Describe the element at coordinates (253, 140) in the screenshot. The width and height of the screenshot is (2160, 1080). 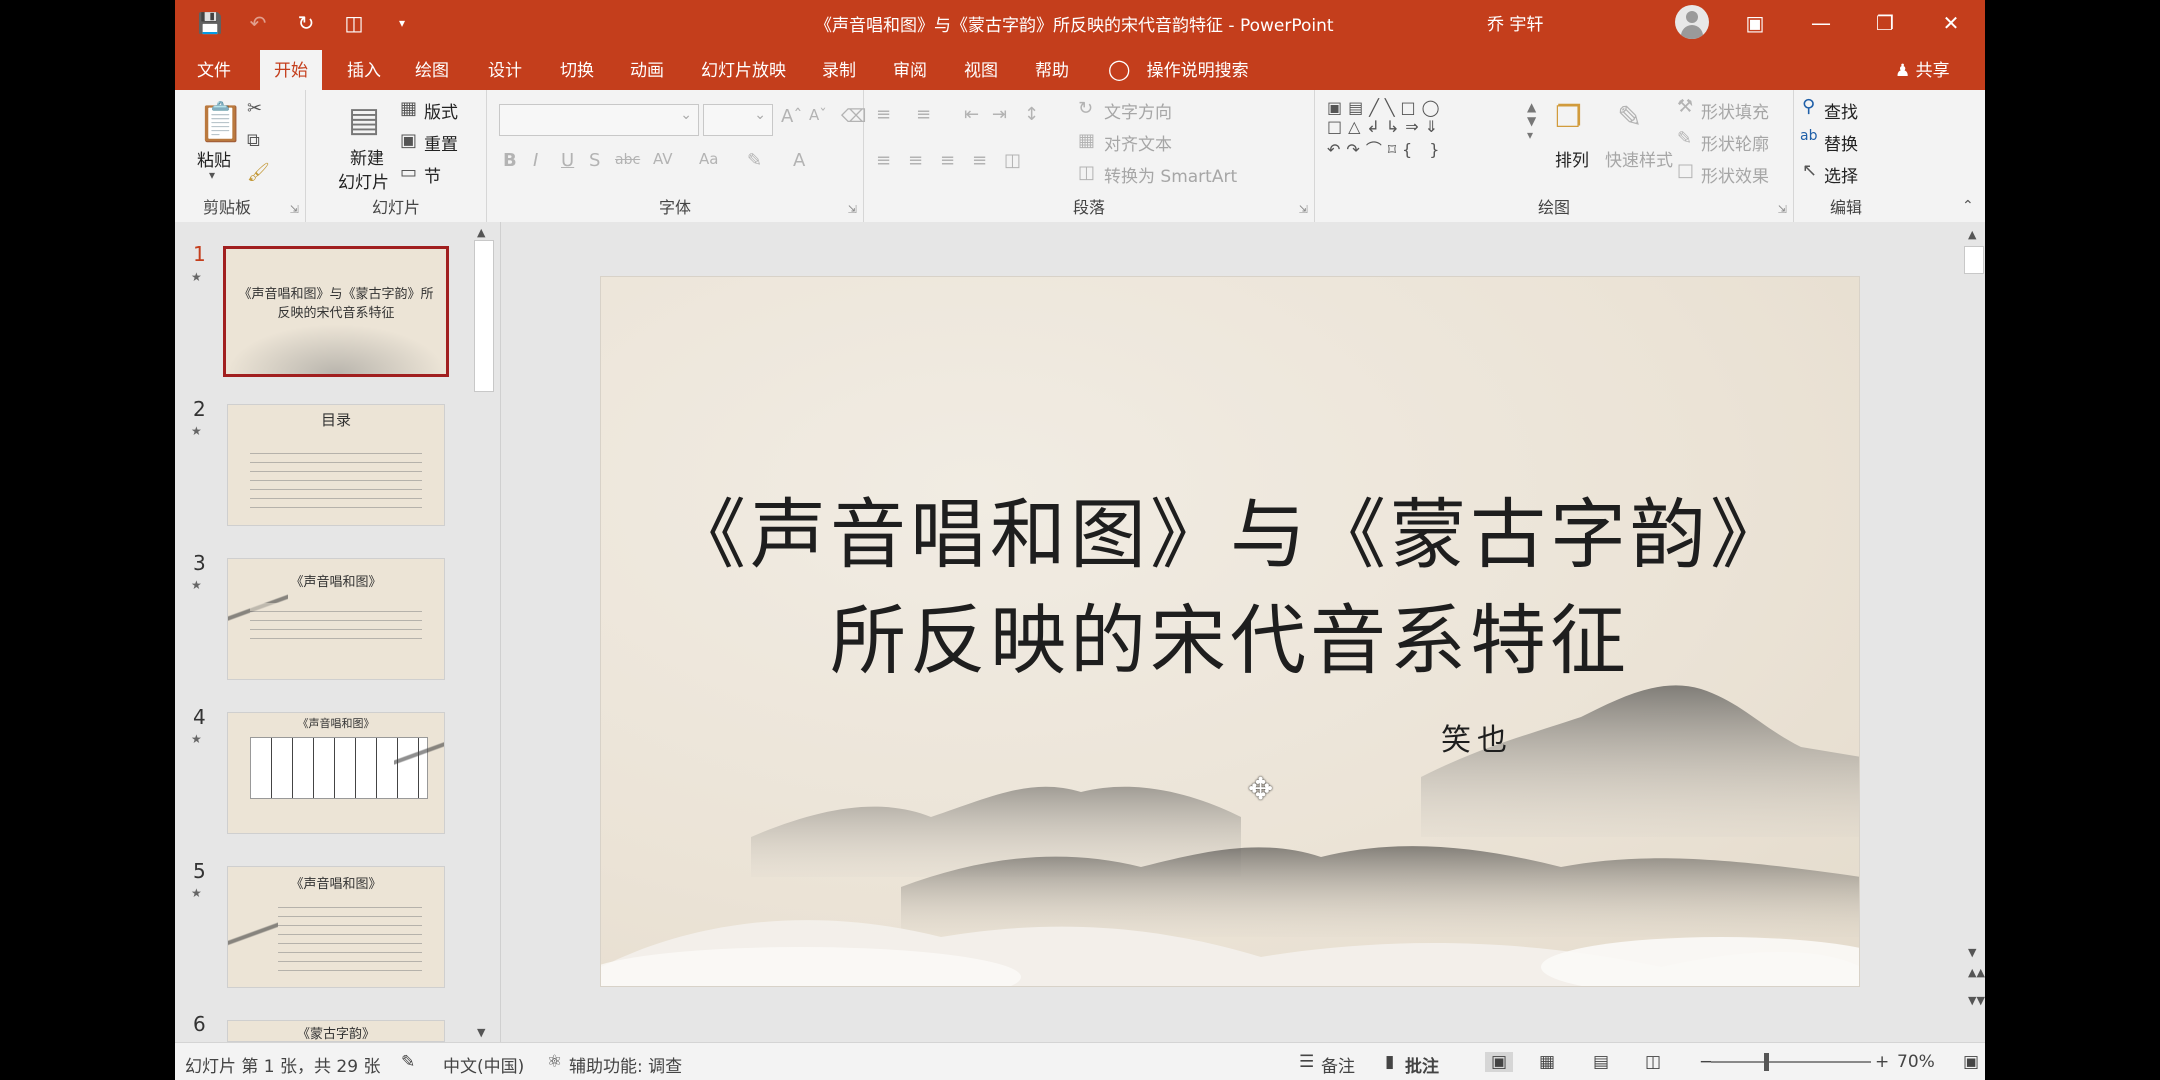
I see `copy-icon: ⧉` at that location.